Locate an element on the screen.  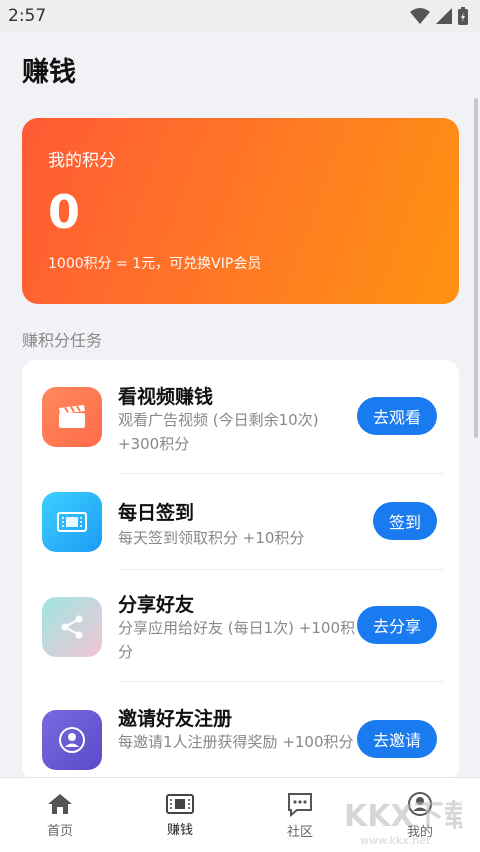
invite-button: 去邀请 is located at coordinates (396, 739).